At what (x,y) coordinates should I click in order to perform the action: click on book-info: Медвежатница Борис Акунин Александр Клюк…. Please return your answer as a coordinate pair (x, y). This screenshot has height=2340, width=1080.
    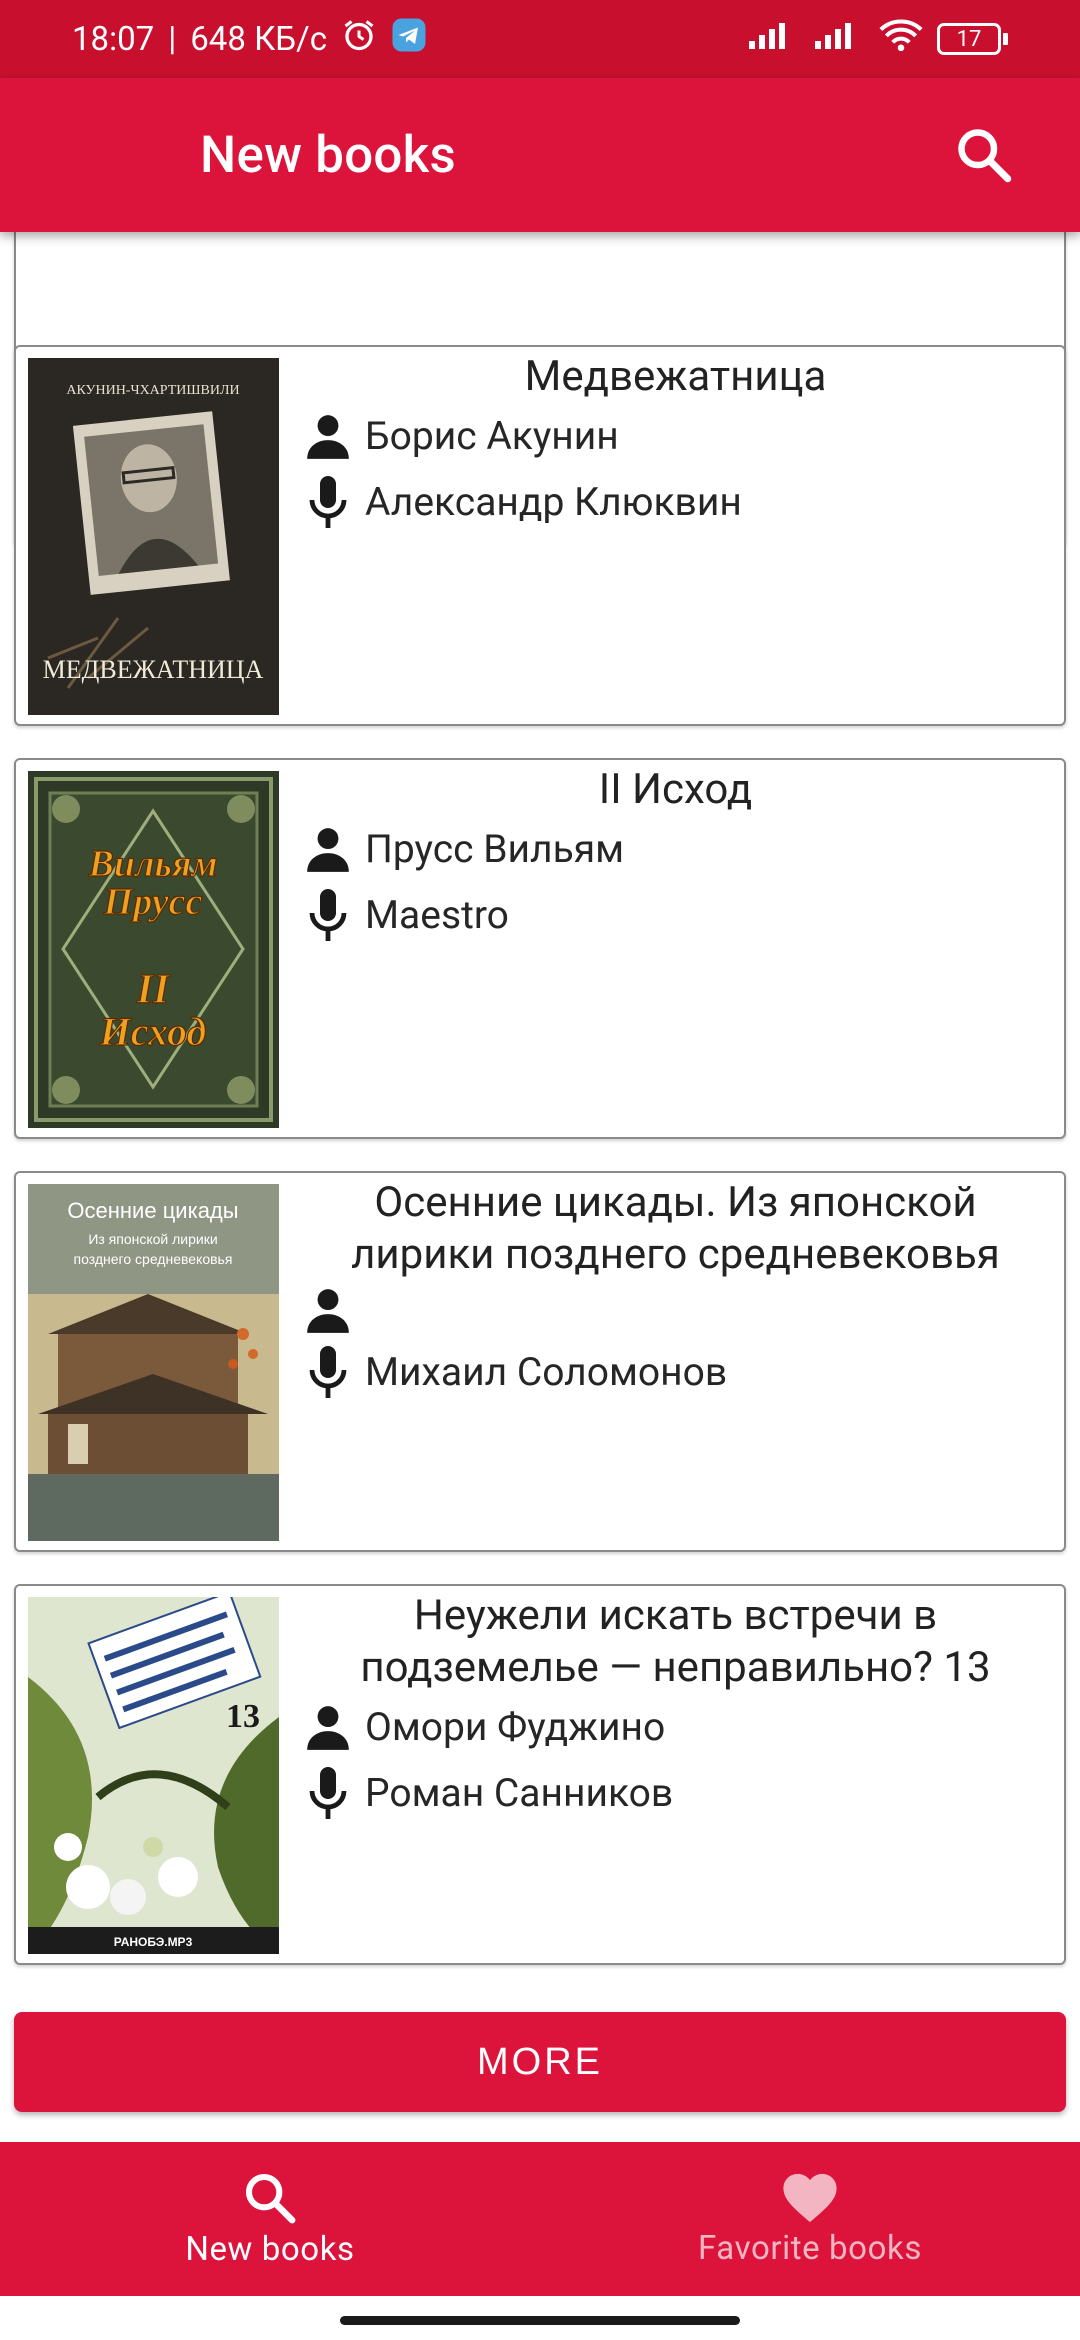
    Looking at the image, I should click on (675, 535).